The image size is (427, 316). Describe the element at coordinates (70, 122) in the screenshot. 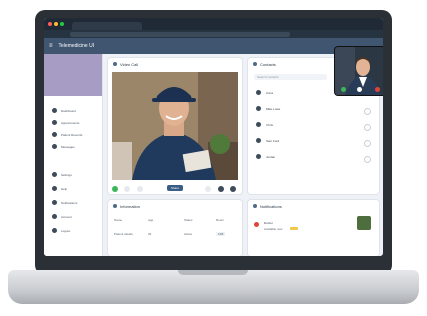

I see `sidebar-item-label: Appointments` at that location.